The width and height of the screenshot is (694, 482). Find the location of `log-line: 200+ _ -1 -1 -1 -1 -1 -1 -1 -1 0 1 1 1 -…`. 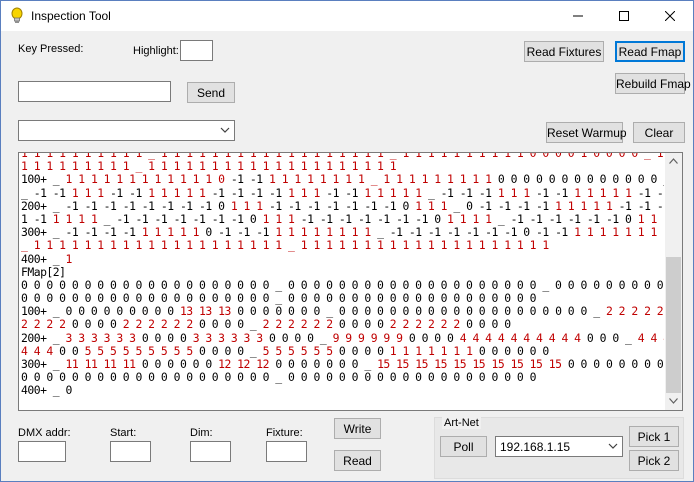

log-line: 200+ _ -1 -1 -1 -1 -1 -1 -1 -1 0 1 1 1 -… is located at coordinates (342, 206).